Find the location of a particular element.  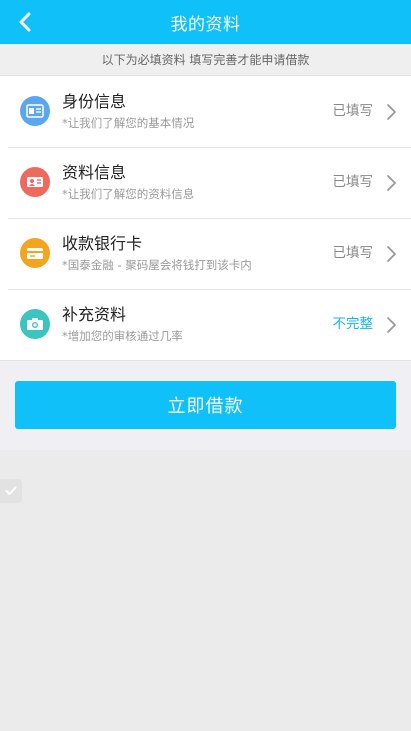

page-title: 我的资料 is located at coordinates (205, 24).